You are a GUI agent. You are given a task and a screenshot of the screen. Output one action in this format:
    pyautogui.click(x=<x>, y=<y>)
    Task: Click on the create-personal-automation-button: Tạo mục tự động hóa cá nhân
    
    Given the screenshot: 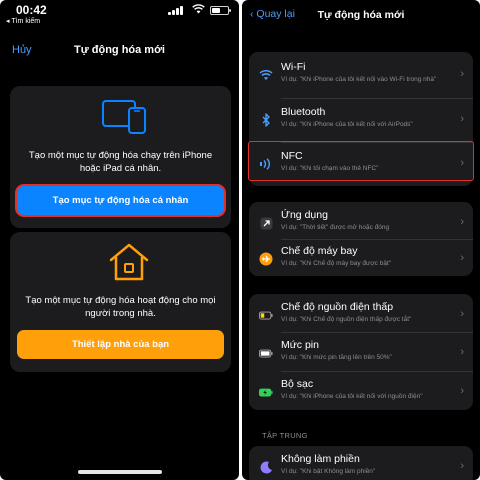 What is the action you would take?
    pyautogui.click(x=120, y=200)
    